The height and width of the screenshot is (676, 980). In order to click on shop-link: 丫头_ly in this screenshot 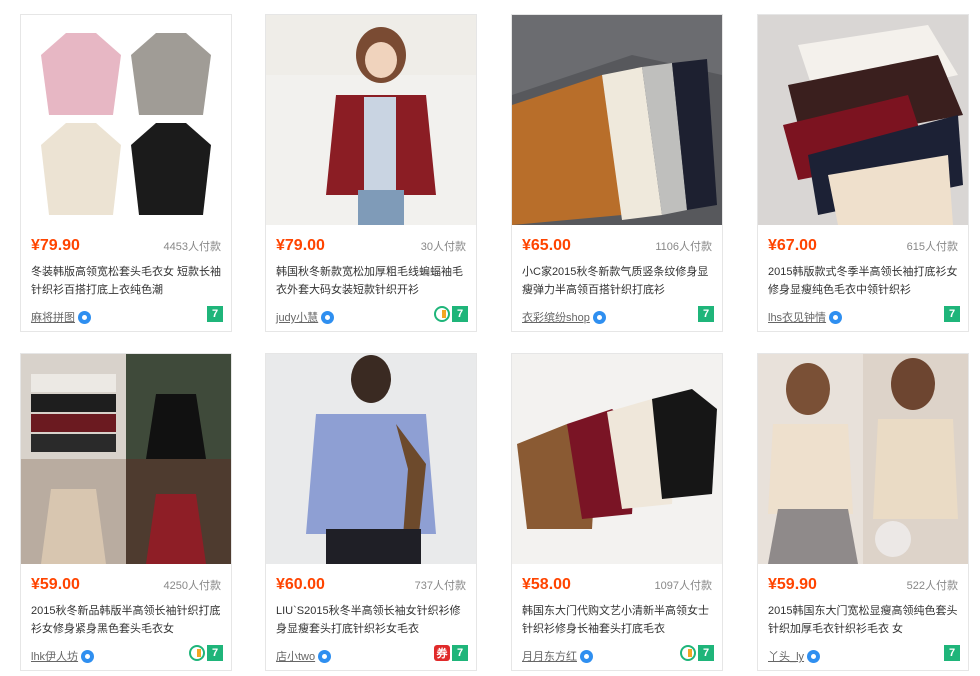, I will do `click(794, 656)`.